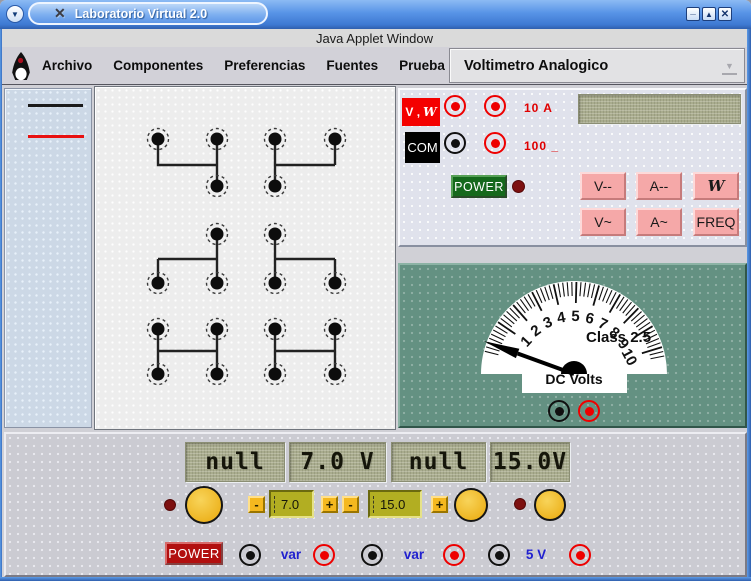 The height and width of the screenshot is (581, 751). Describe the element at coordinates (413, 112) in the screenshot. I see `v-label: V ,` at that location.